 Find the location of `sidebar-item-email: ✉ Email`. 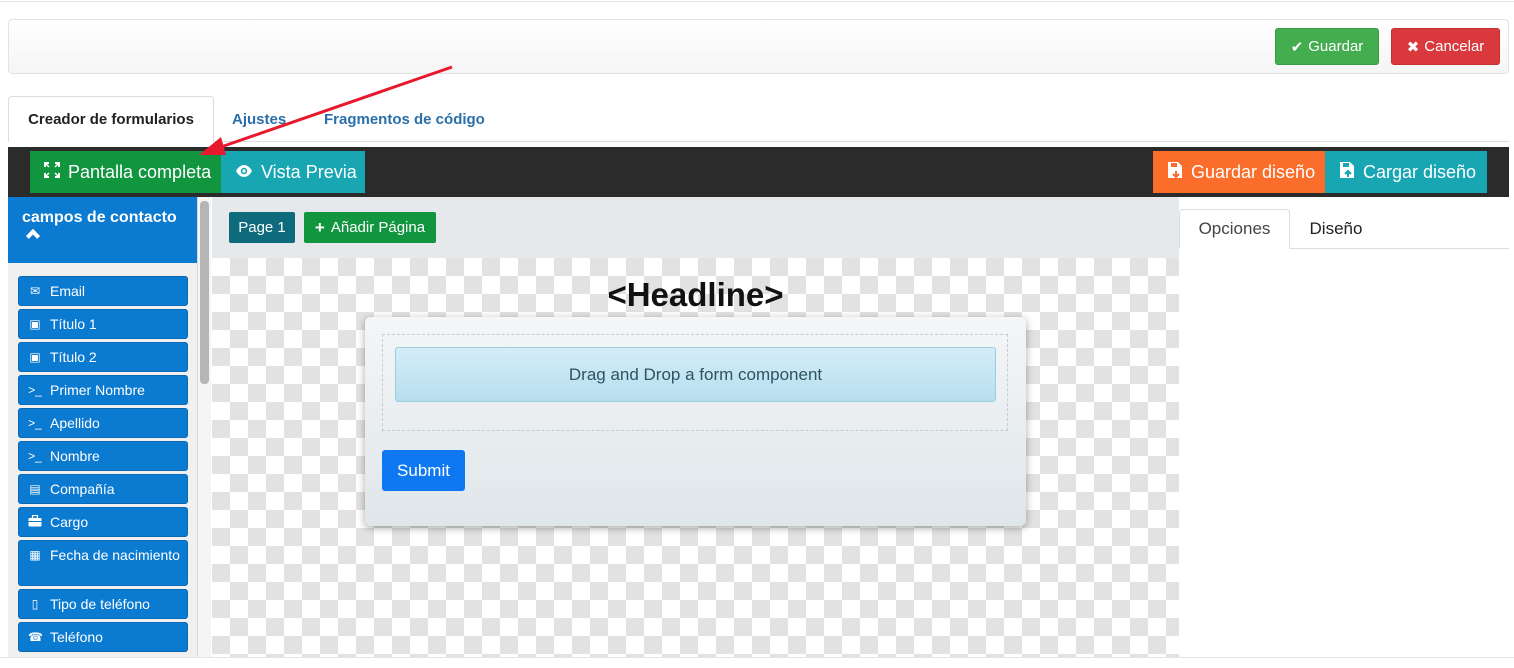

sidebar-item-email: ✉ Email is located at coordinates (103, 291).